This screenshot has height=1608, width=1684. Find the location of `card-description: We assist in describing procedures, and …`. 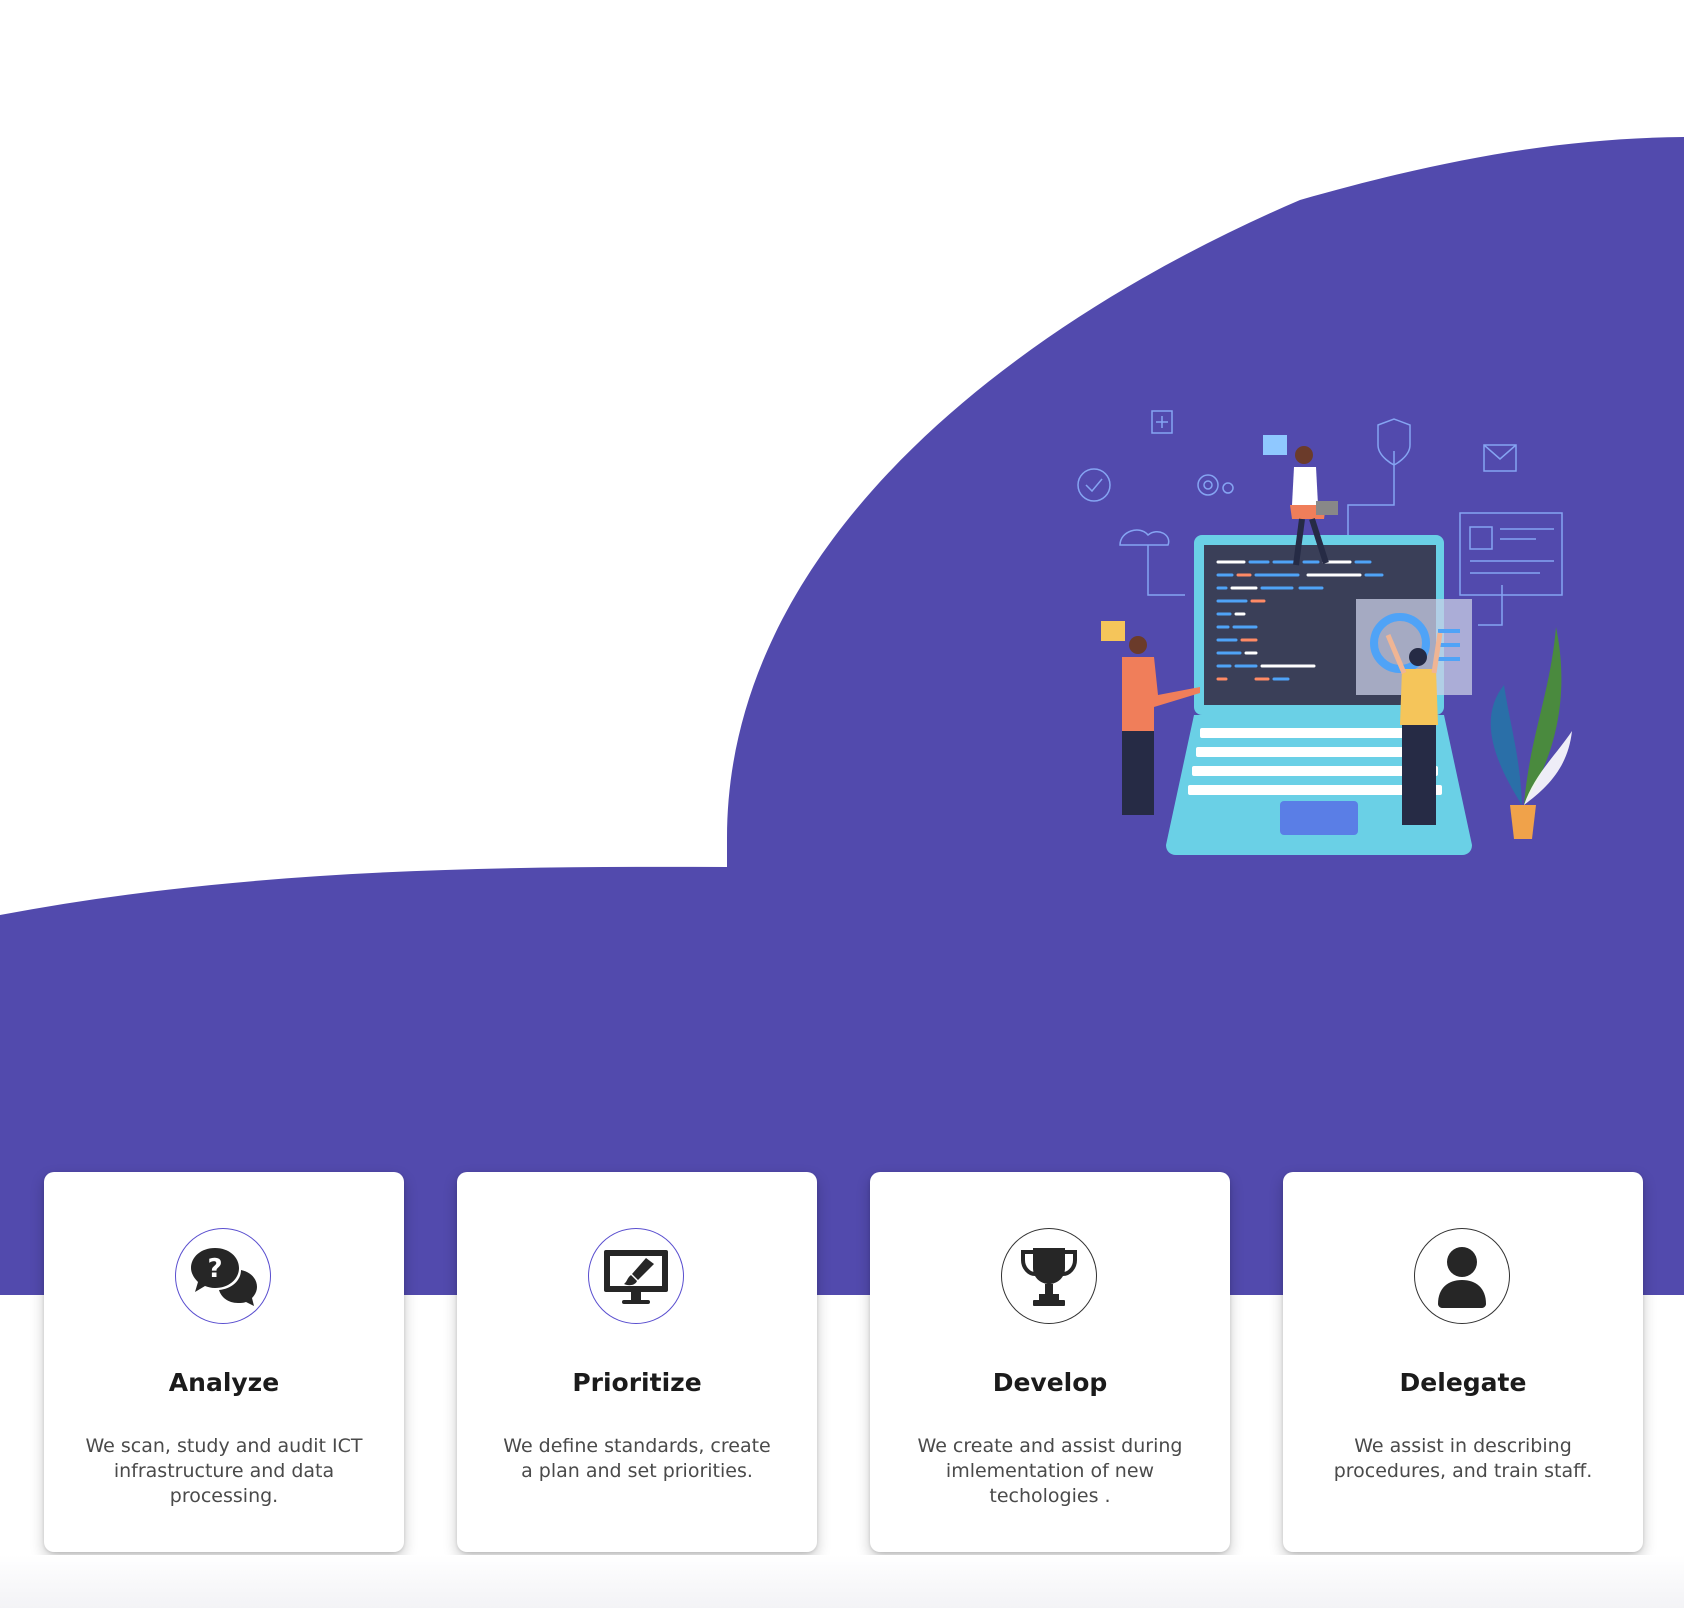

card-description: We assist in describing procedures, and … is located at coordinates (1463, 1458).